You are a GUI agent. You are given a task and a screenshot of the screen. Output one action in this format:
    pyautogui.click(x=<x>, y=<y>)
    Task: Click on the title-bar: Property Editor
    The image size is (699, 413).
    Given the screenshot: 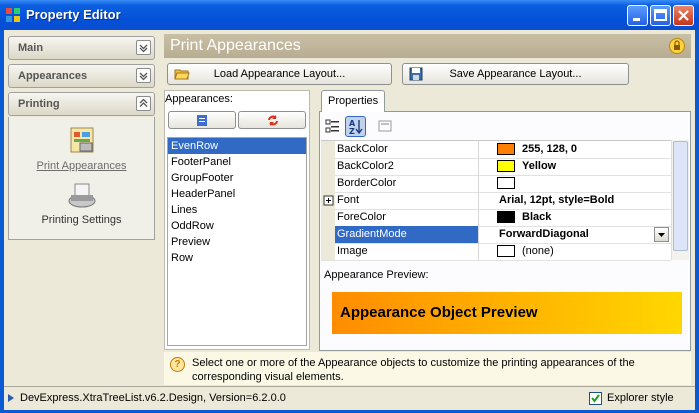 What is the action you would take?
    pyautogui.click(x=349, y=15)
    